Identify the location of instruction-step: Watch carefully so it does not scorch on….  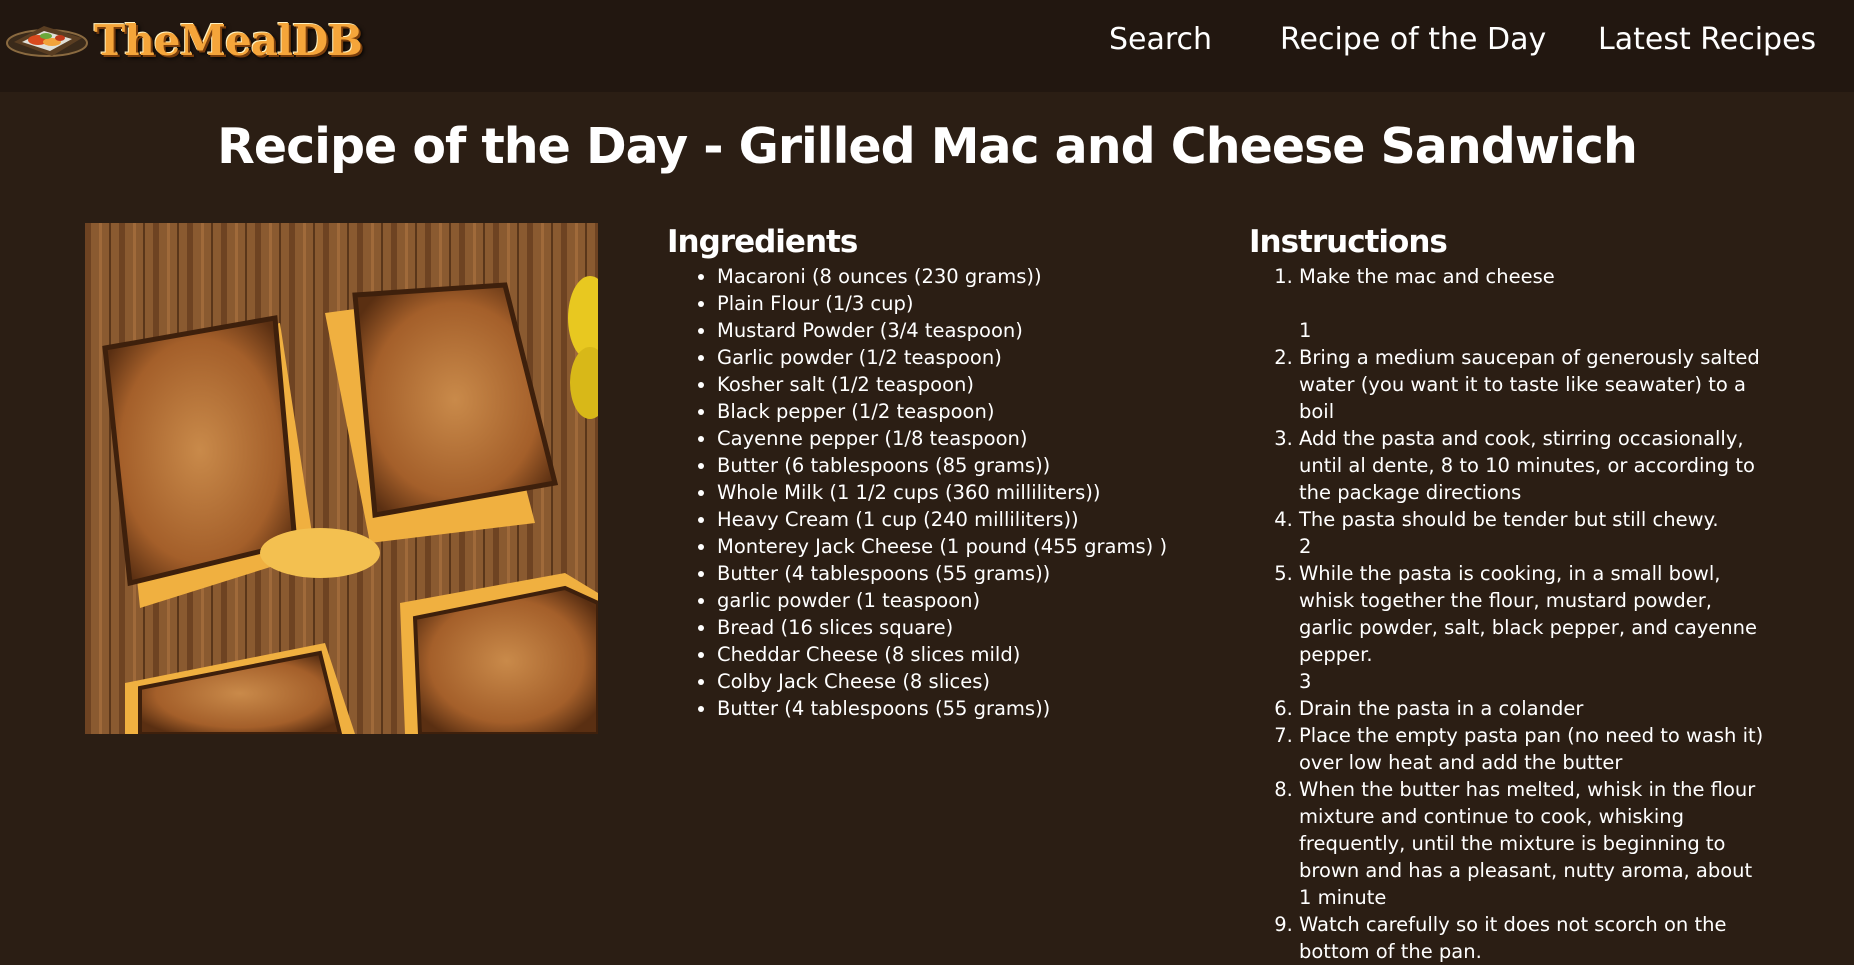
(1534, 938).